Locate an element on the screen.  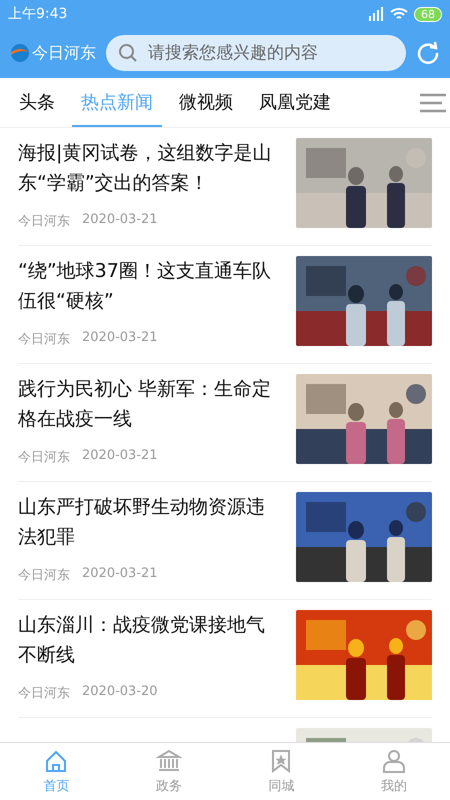
category-tab: 头条 is located at coordinates (37, 102).